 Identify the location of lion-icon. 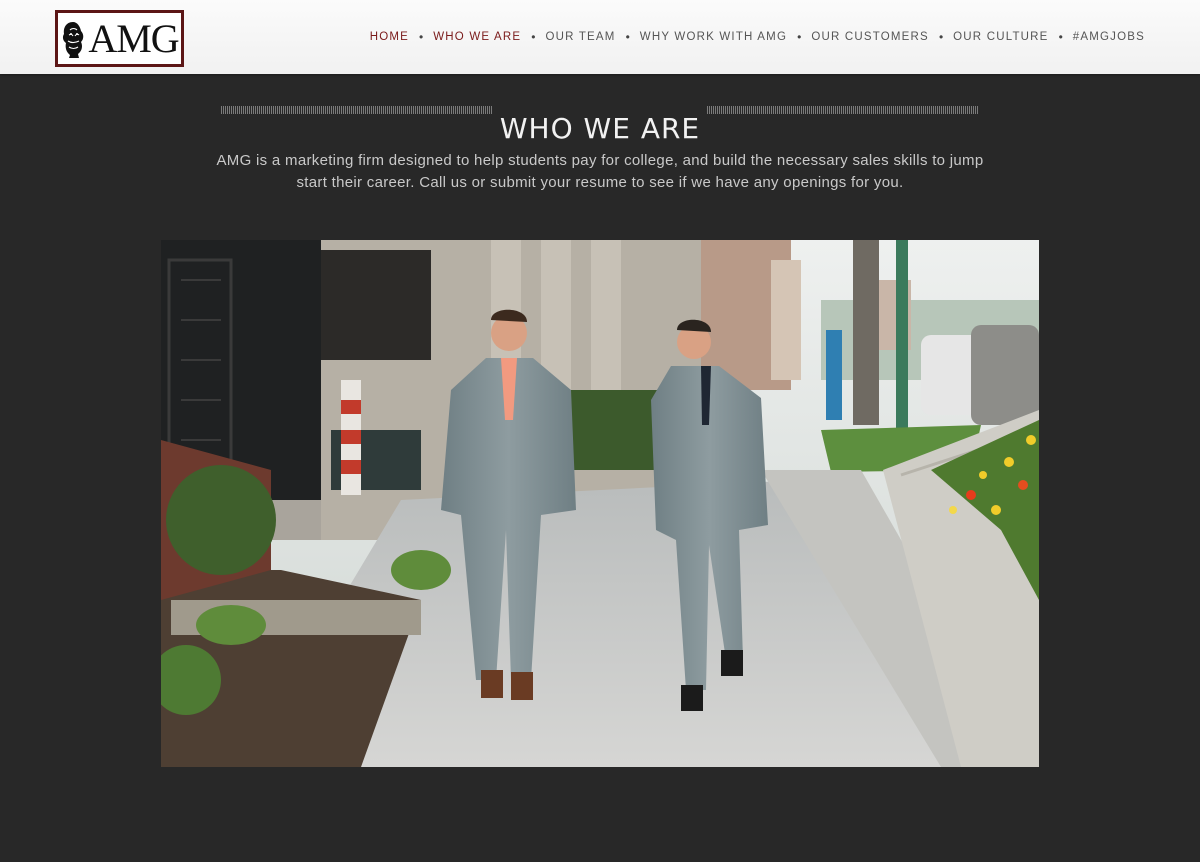
(73, 39).